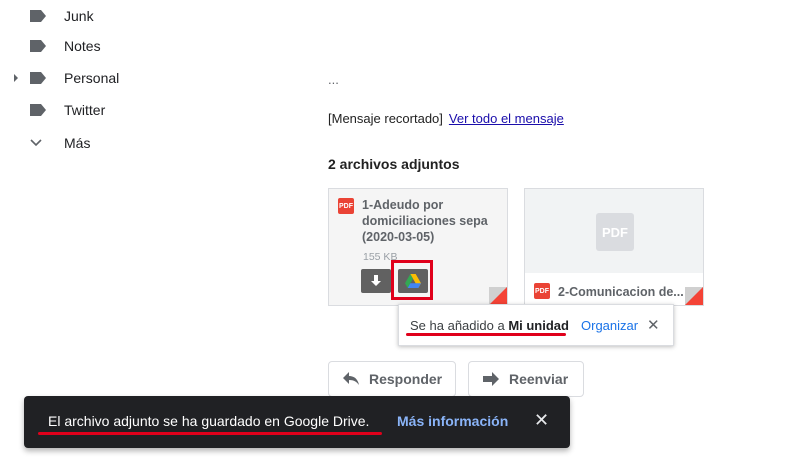  I want to click on reply-button: Responder, so click(392, 379).